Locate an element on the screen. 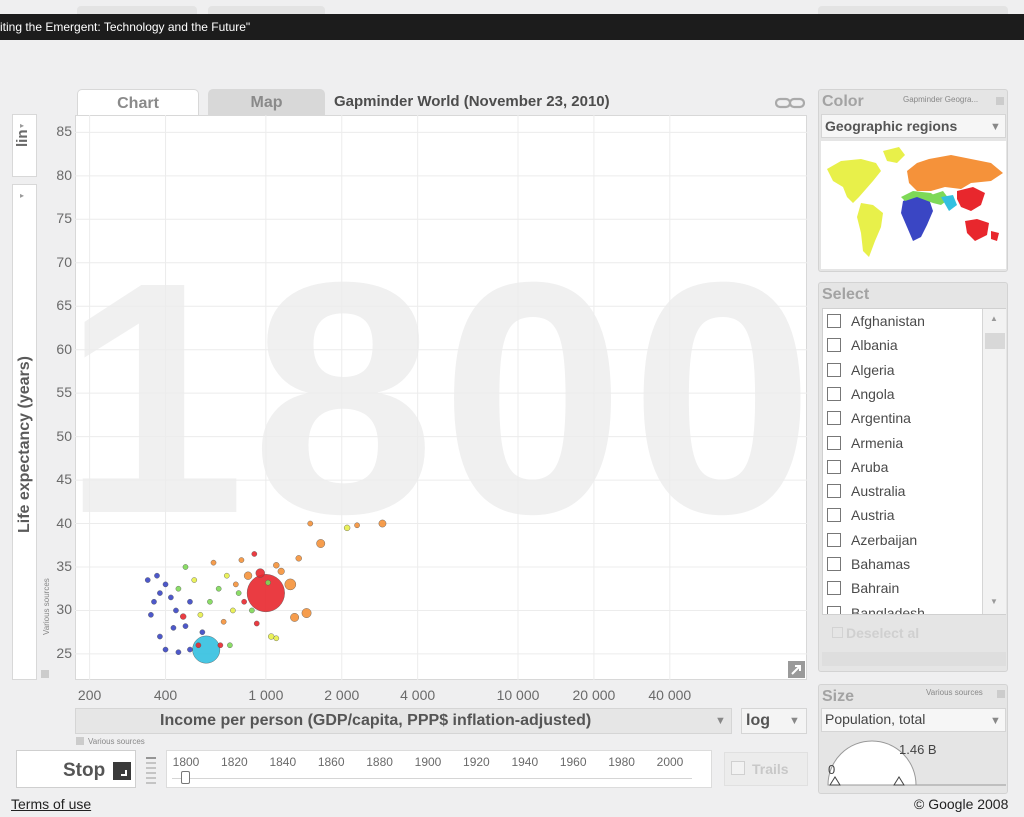  deselect-all-button: Deselect al is located at coordinates (882, 633).